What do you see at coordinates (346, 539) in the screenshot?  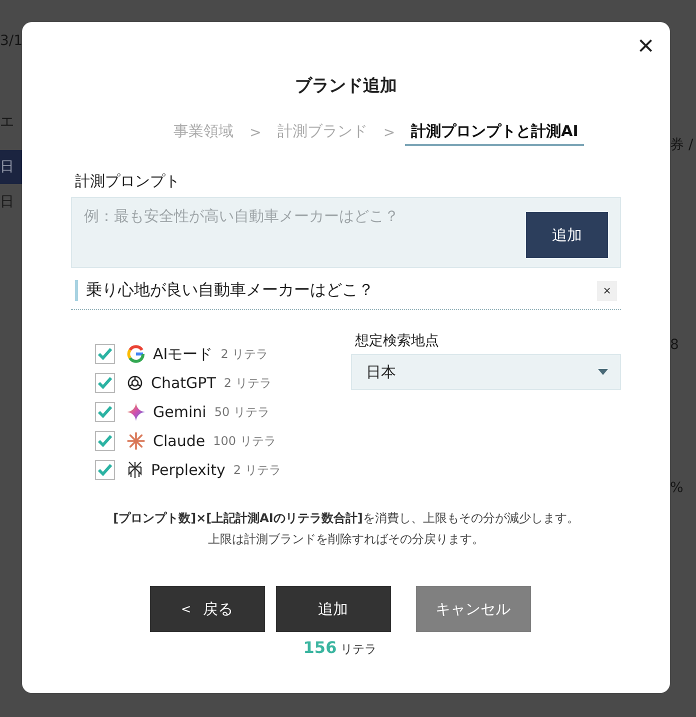 I see `note-text: 上限は計測ブランドを削除すればその分戻ります。` at bounding box center [346, 539].